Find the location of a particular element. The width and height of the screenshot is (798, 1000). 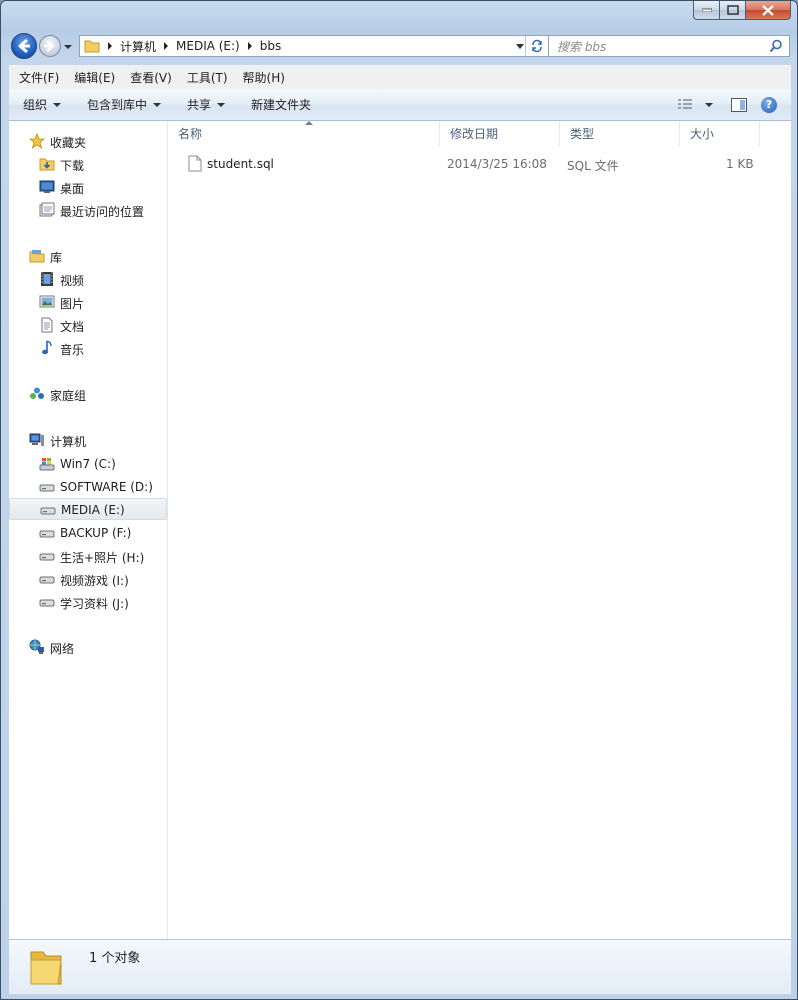

new-folder-label: 新建文件夹 is located at coordinates (281, 105).